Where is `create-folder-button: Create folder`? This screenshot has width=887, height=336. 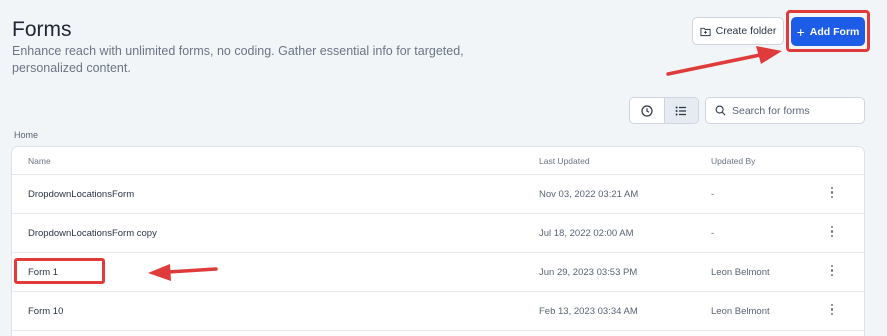
create-folder-button: Create folder is located at coordinates (738, 31).